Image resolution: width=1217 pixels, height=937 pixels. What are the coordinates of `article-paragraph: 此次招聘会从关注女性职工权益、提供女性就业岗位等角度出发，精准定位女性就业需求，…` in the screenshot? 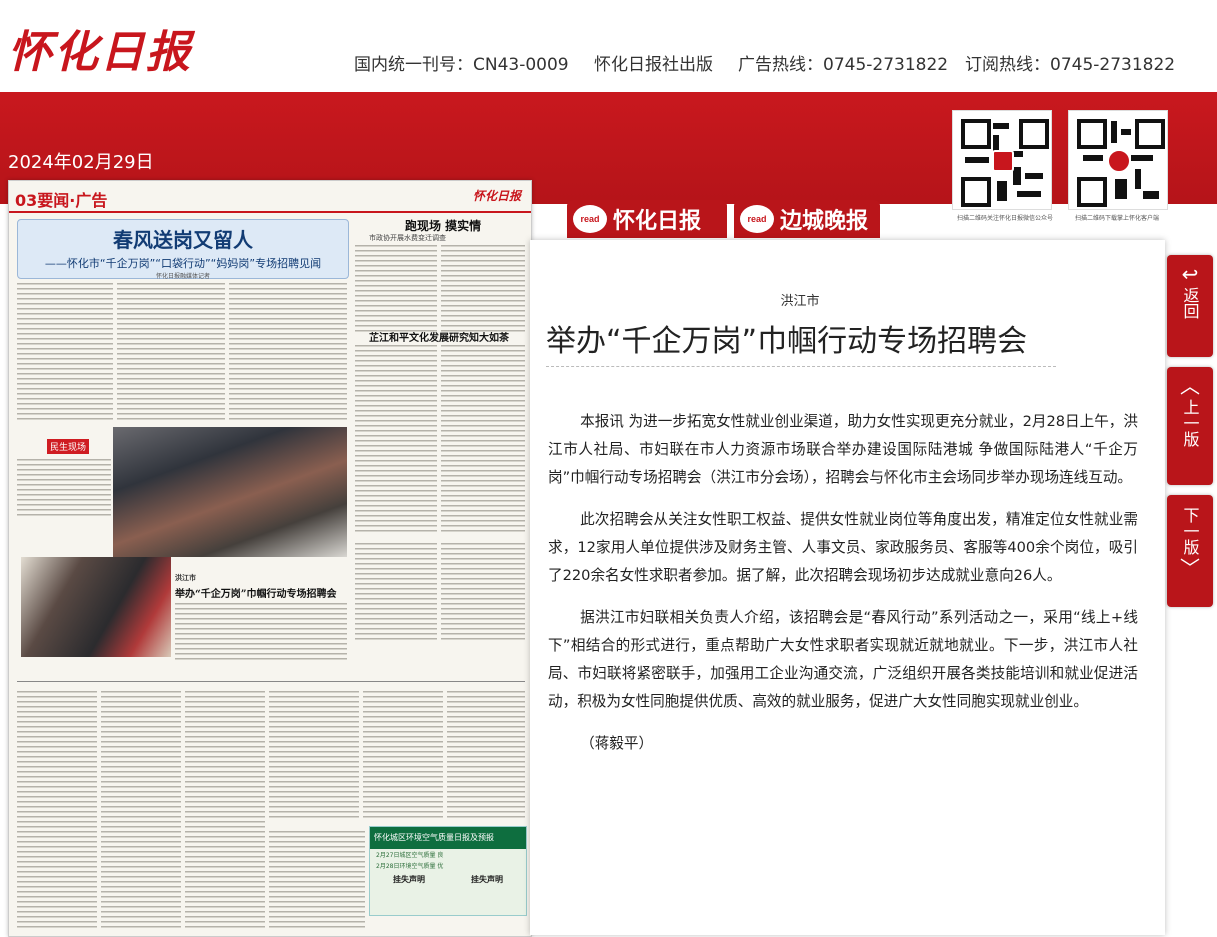 It's located at (843, 547).